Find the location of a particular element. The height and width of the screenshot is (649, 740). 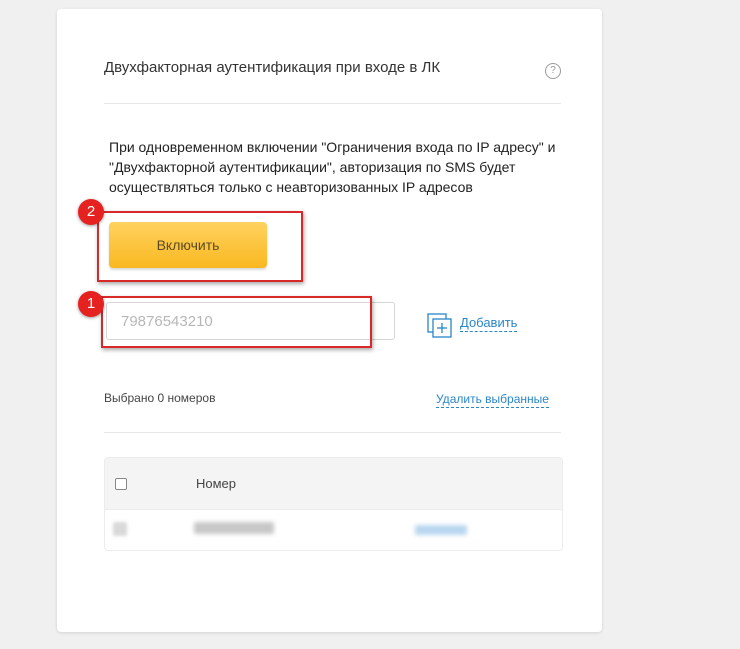

redacted-number is located at coordinates (234, 528).